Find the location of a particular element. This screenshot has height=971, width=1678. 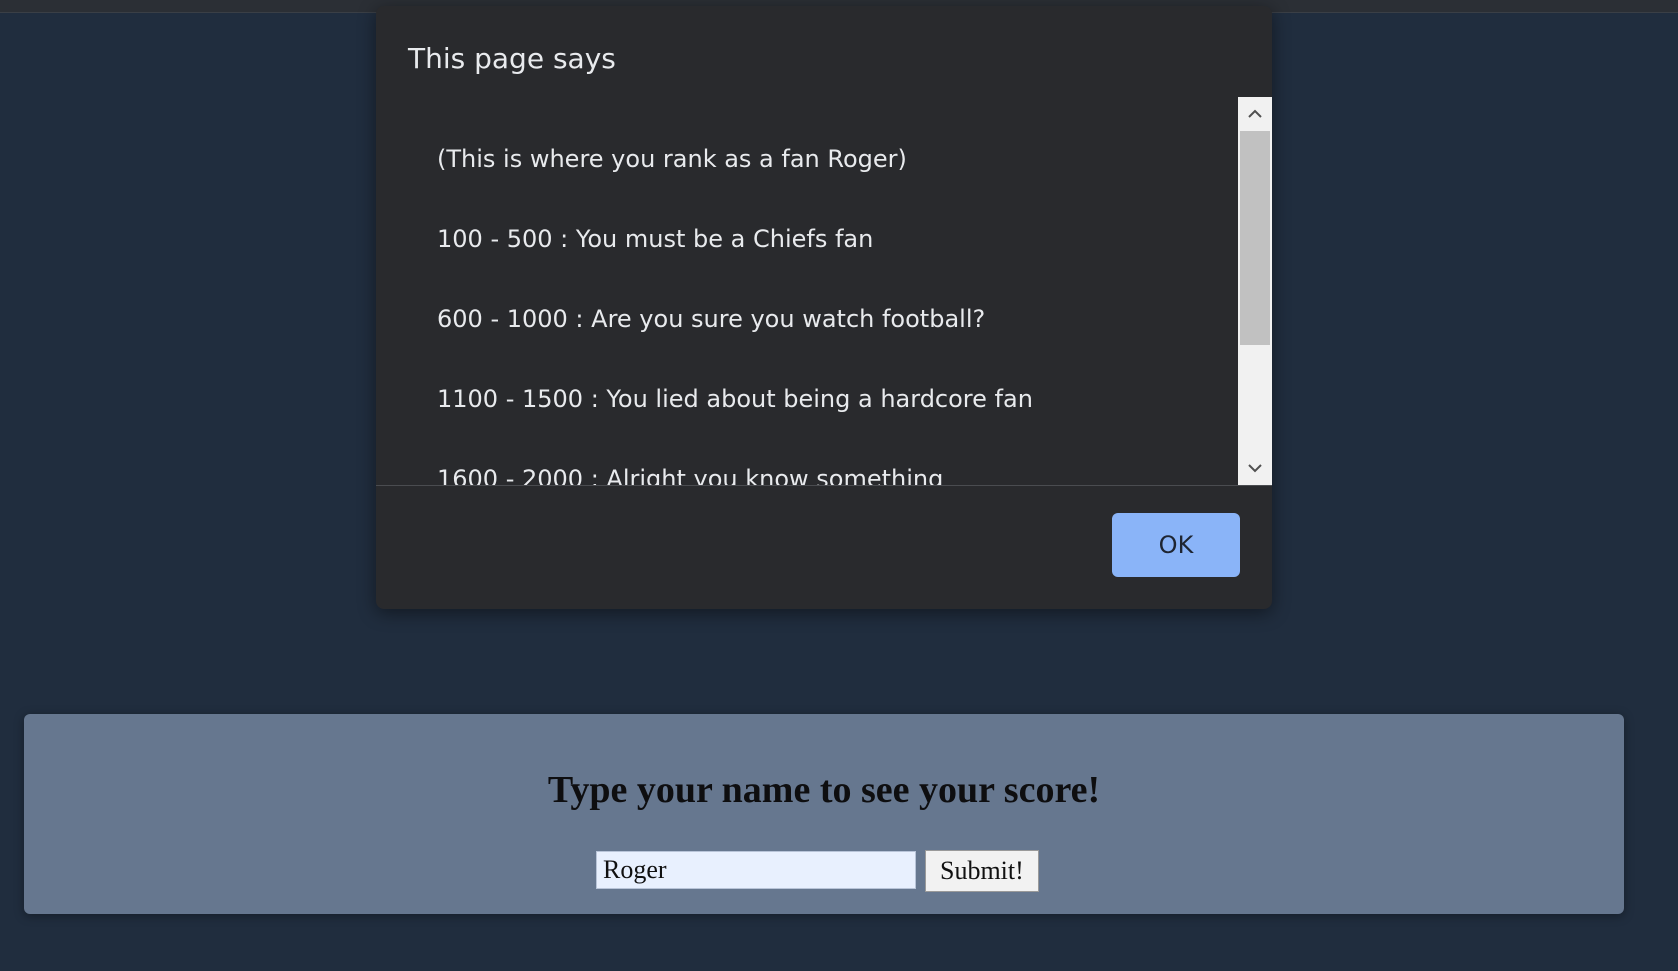

message-line: 100 - 500 : You must be a Chiefs fan is located at coordinates (655, 239).